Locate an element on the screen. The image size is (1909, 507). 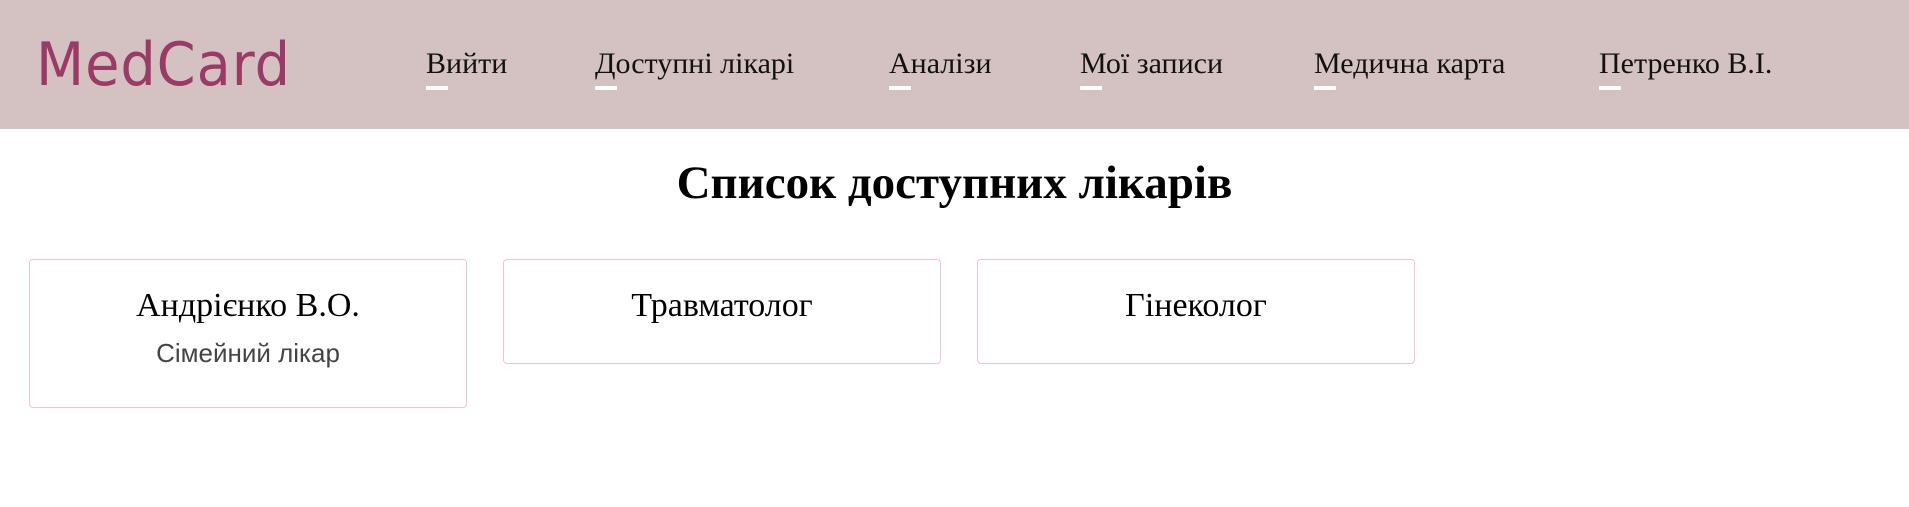
doctor-card: Гінеколог is located at coordinates (1196, 311).